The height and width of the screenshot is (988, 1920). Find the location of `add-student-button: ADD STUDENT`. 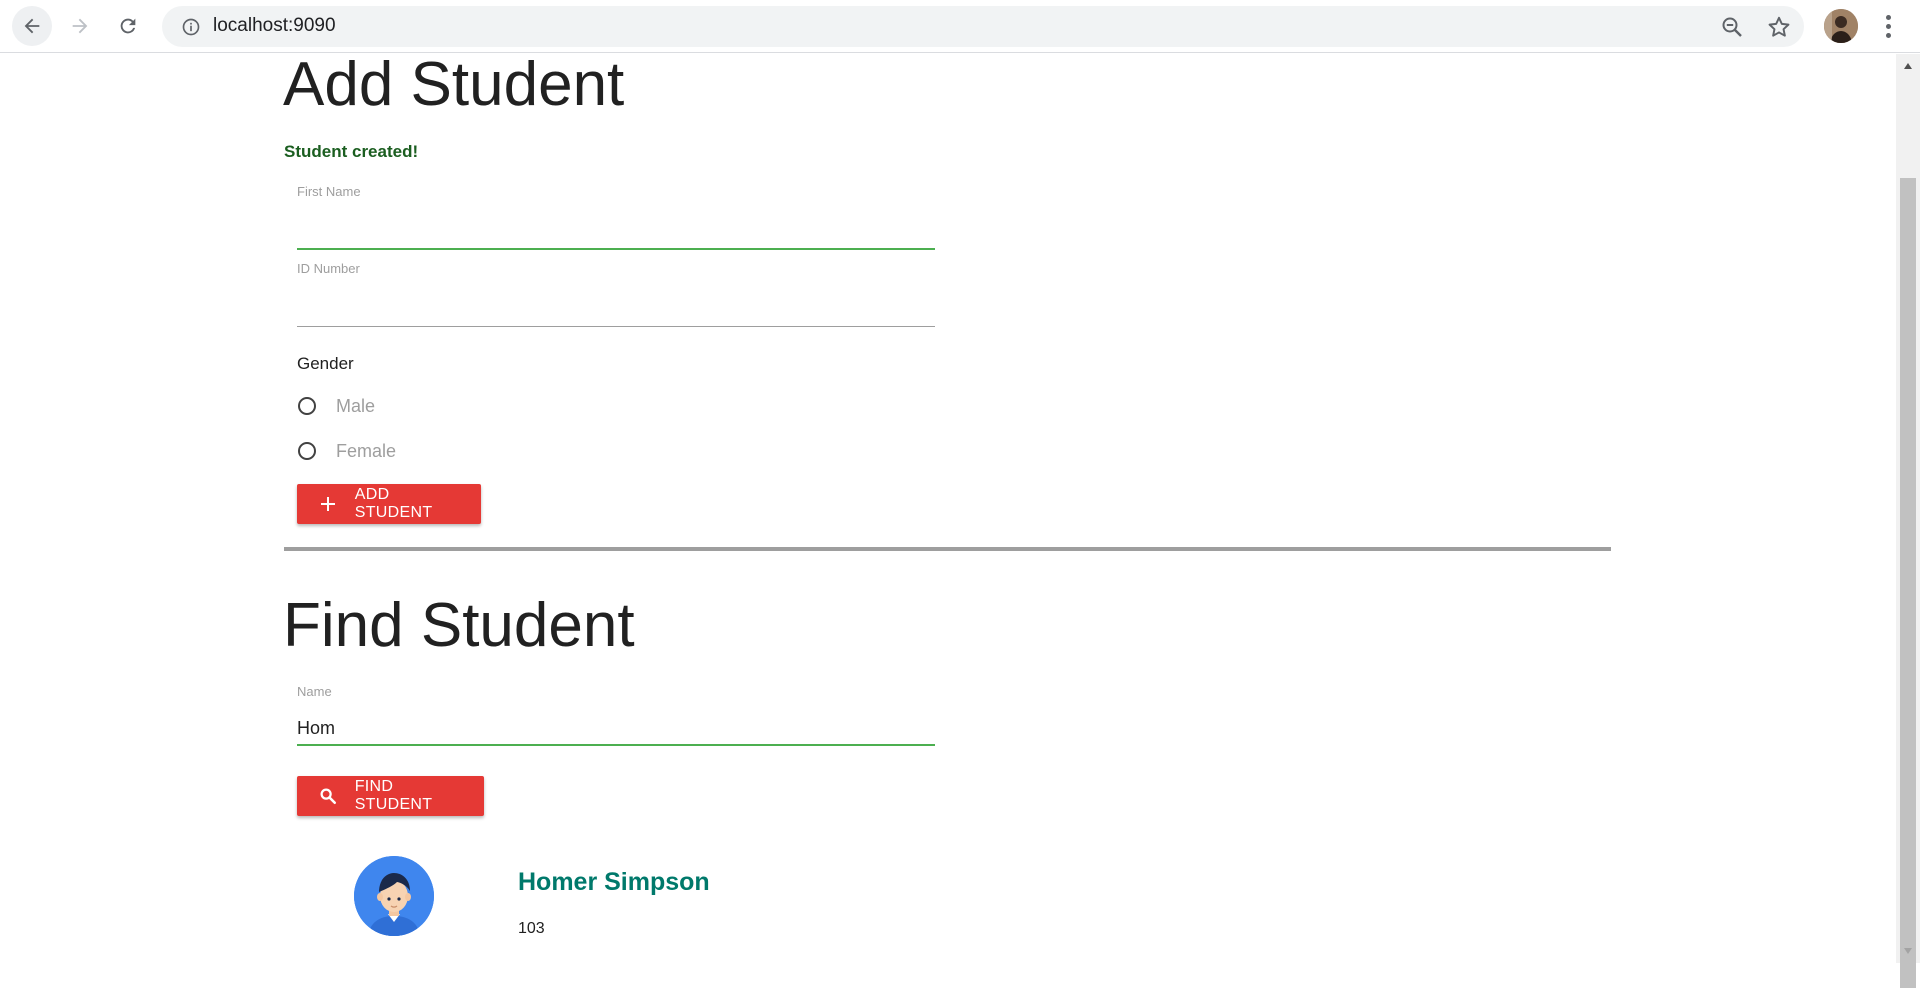

add-student-button: ADD STUDENT is located at coordinates (389, 504).